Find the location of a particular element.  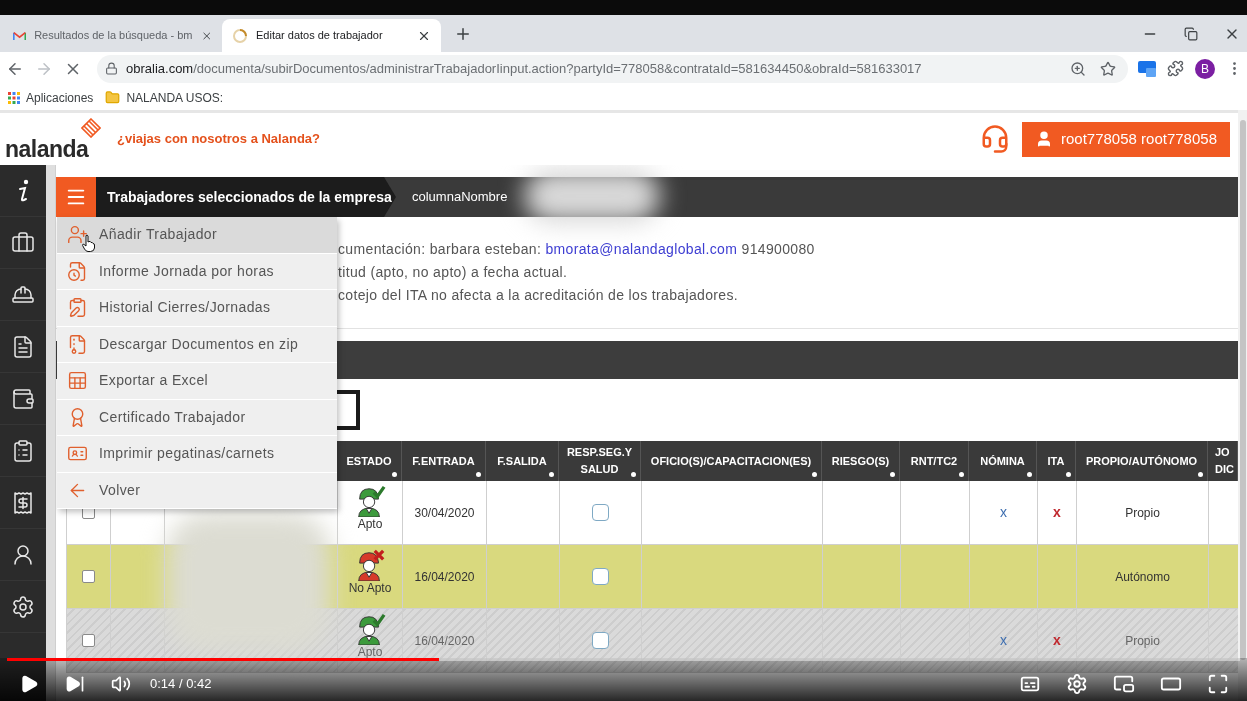

loading-spinner-icon is located at coordinates (240, 35).